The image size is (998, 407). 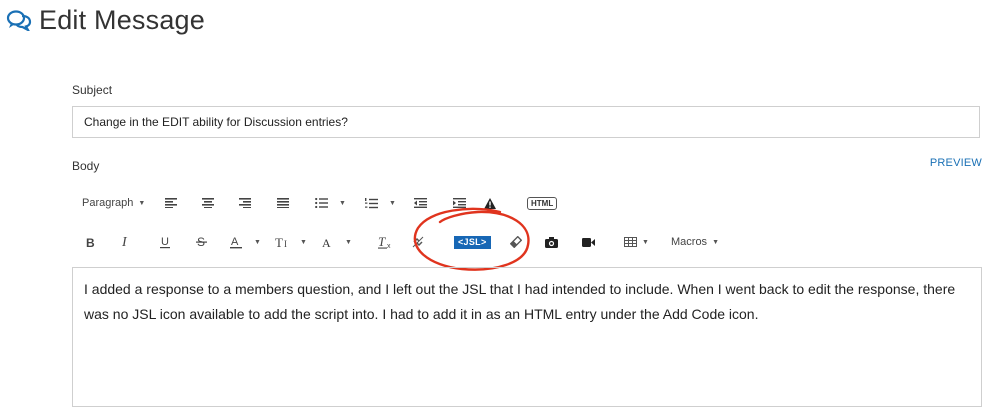 What do you see at coordinates (588, 242) in the screenshot?
I see `video-icon` at bounding box center [588, 242].